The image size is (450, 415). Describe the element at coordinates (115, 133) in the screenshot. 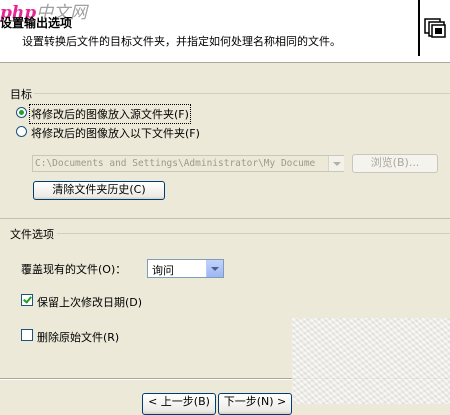

I see `radio-custom-folder-label: 将修改后的图像放入以下文件夹(F)` at that location.